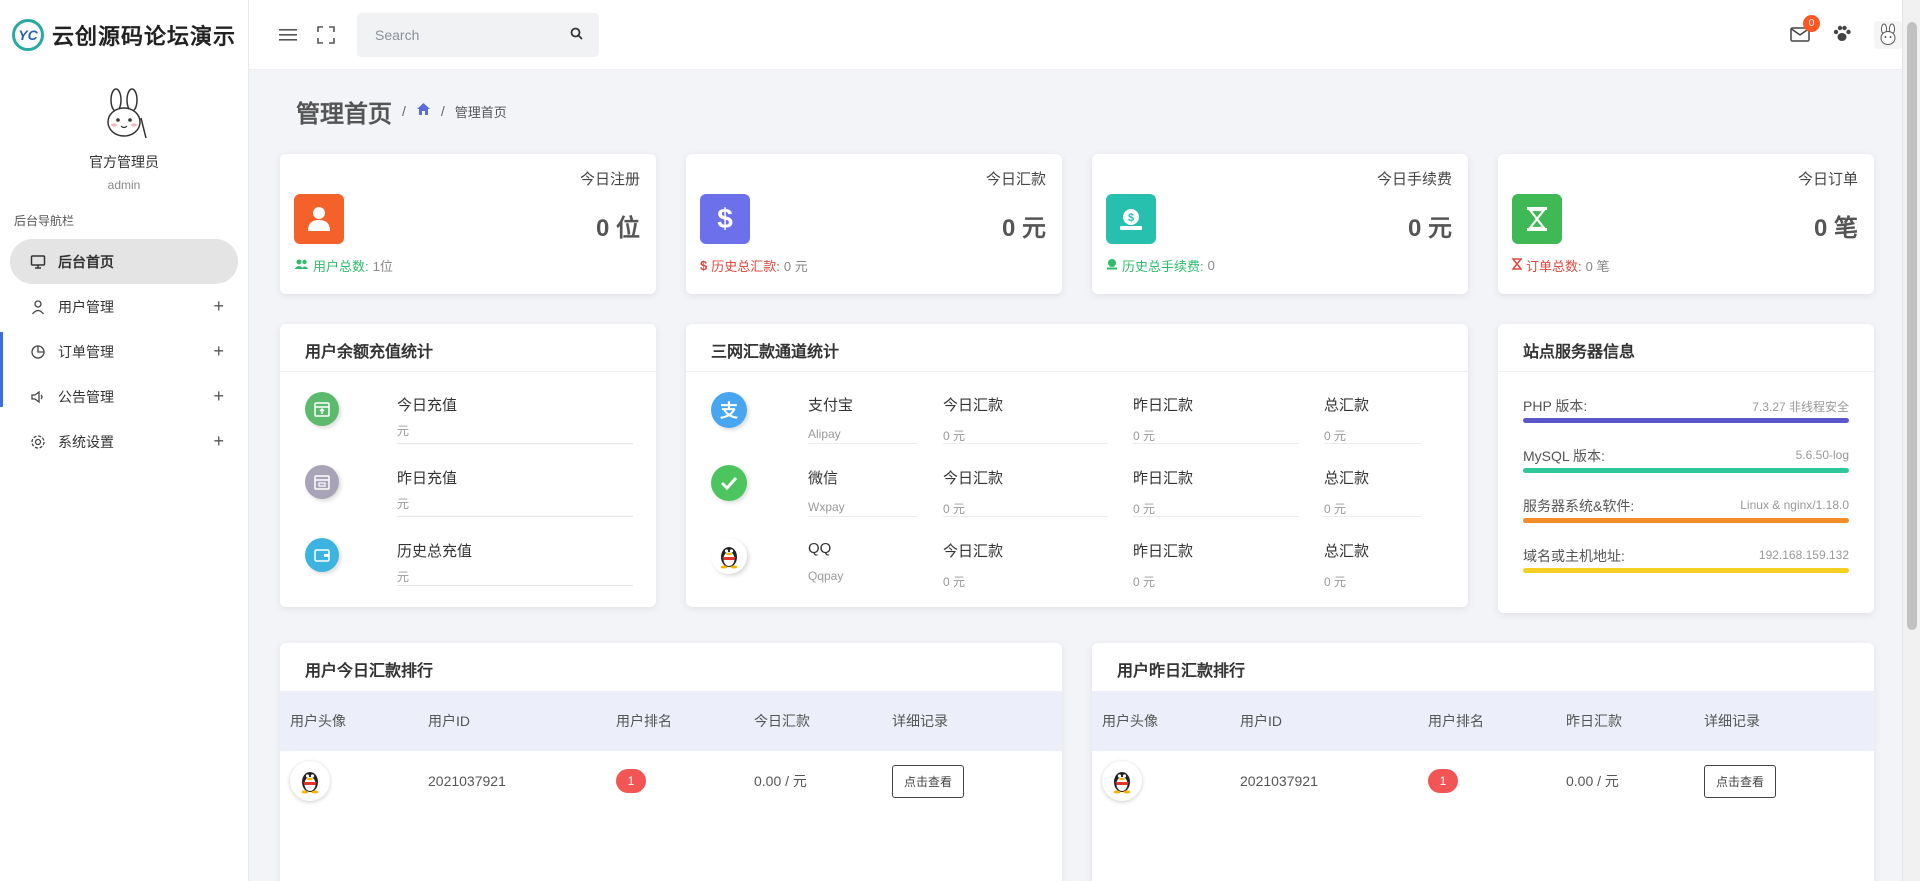 This screenshot has height=881, width=1920. Describe the element at coordinates (1554, 266) in the screenshot. I see `stat-footer-label: 订单总数:` at that location.